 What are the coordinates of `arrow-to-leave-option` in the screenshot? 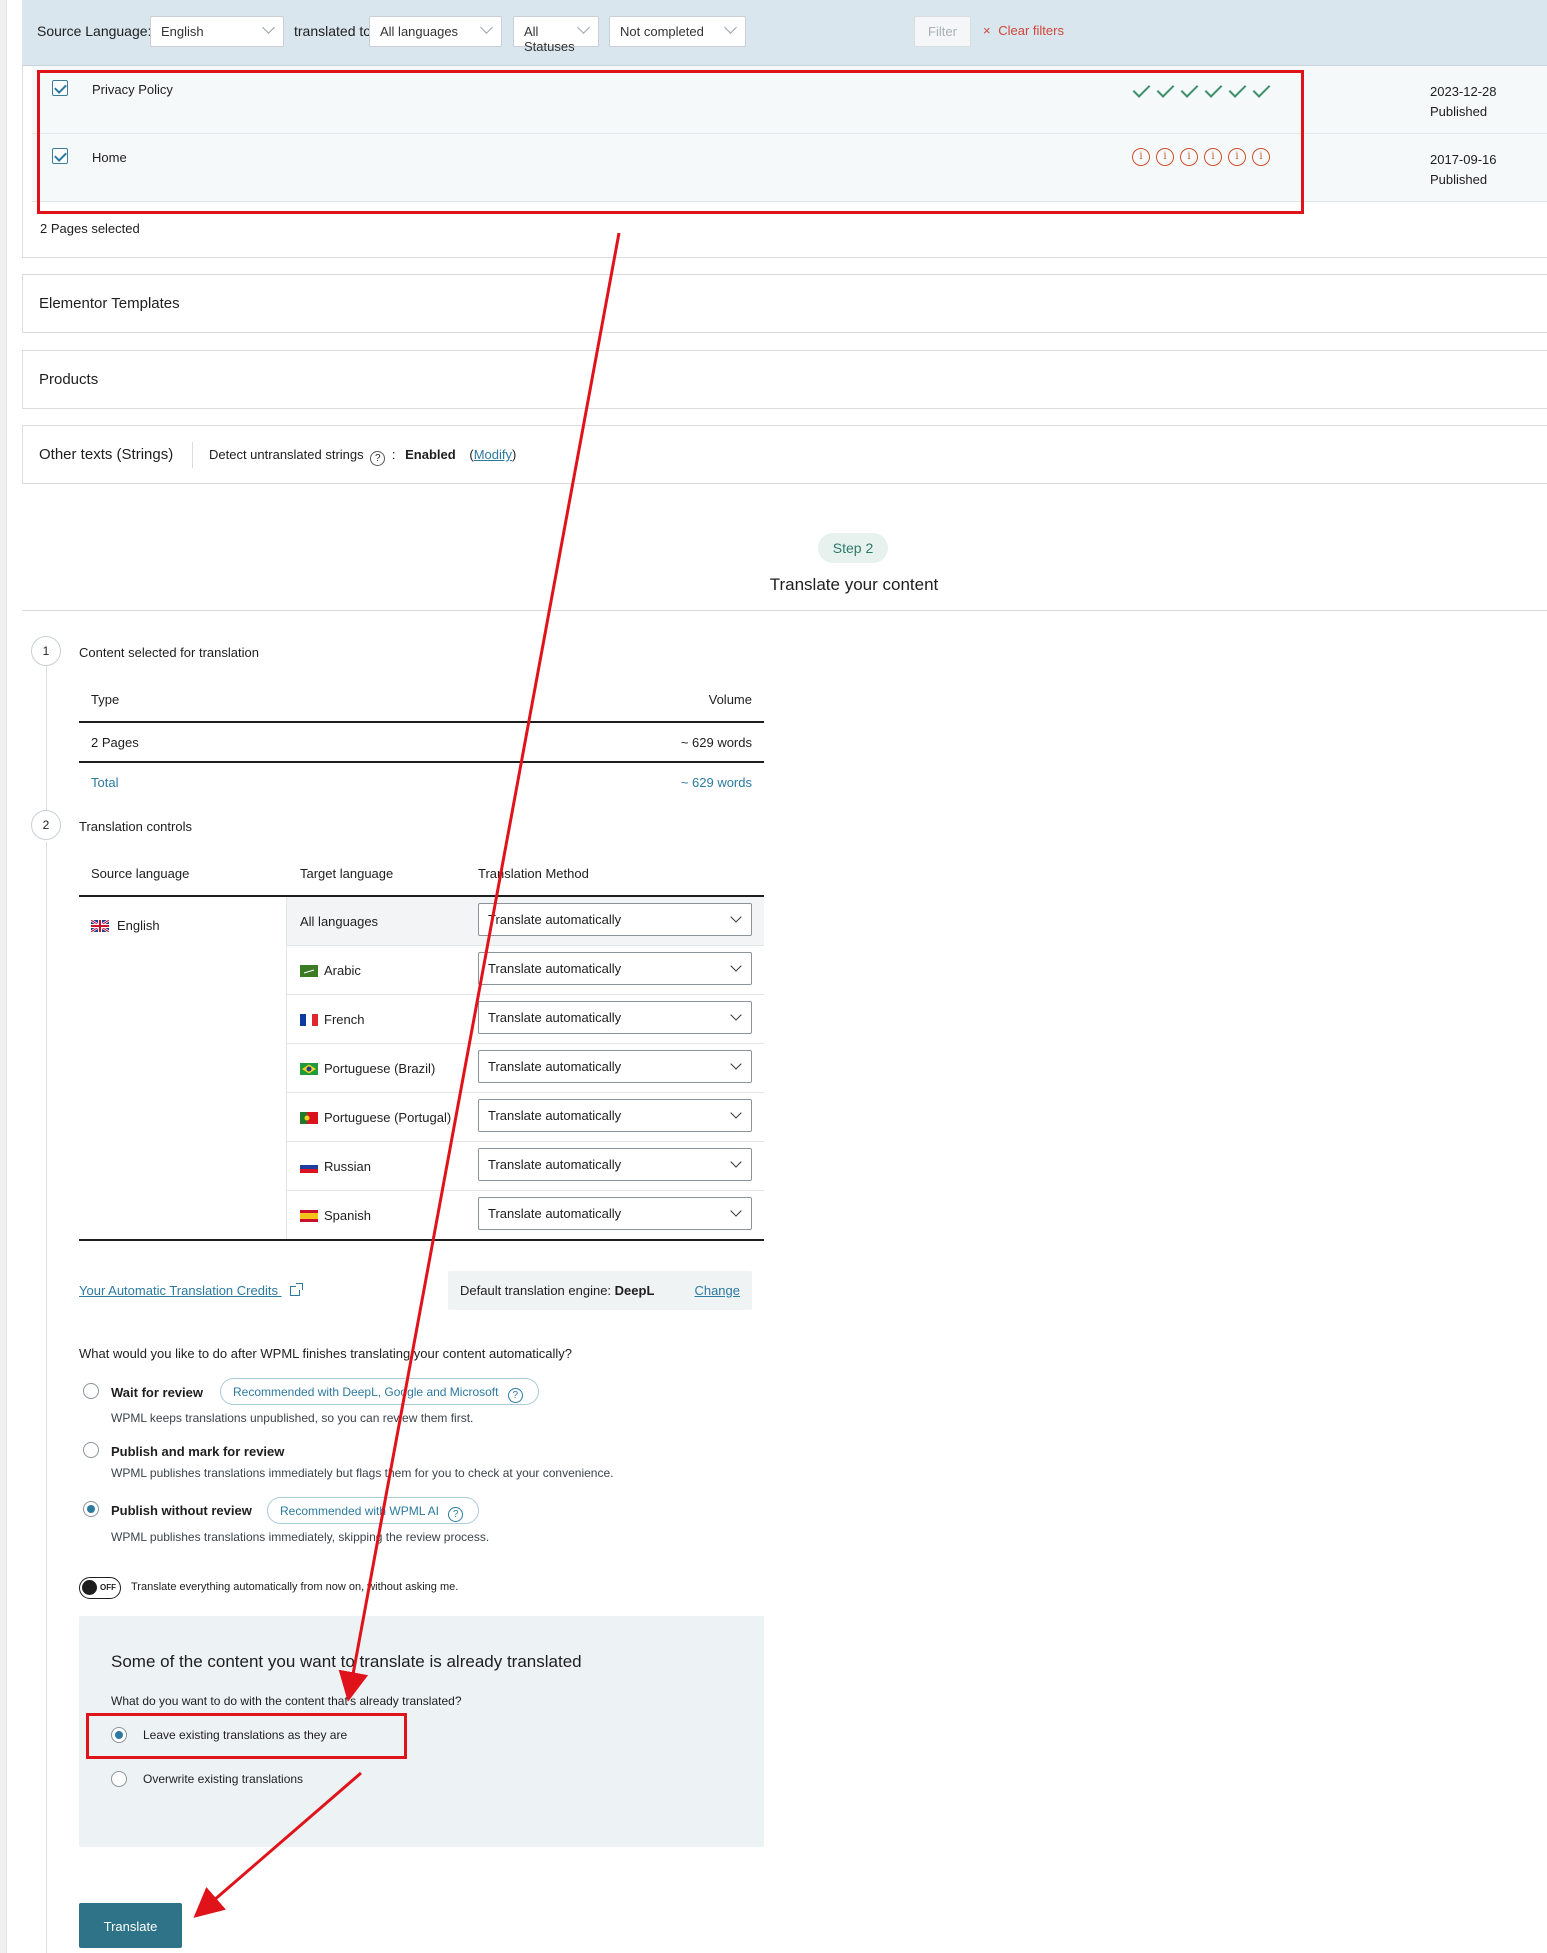 It's located at (479, 967).